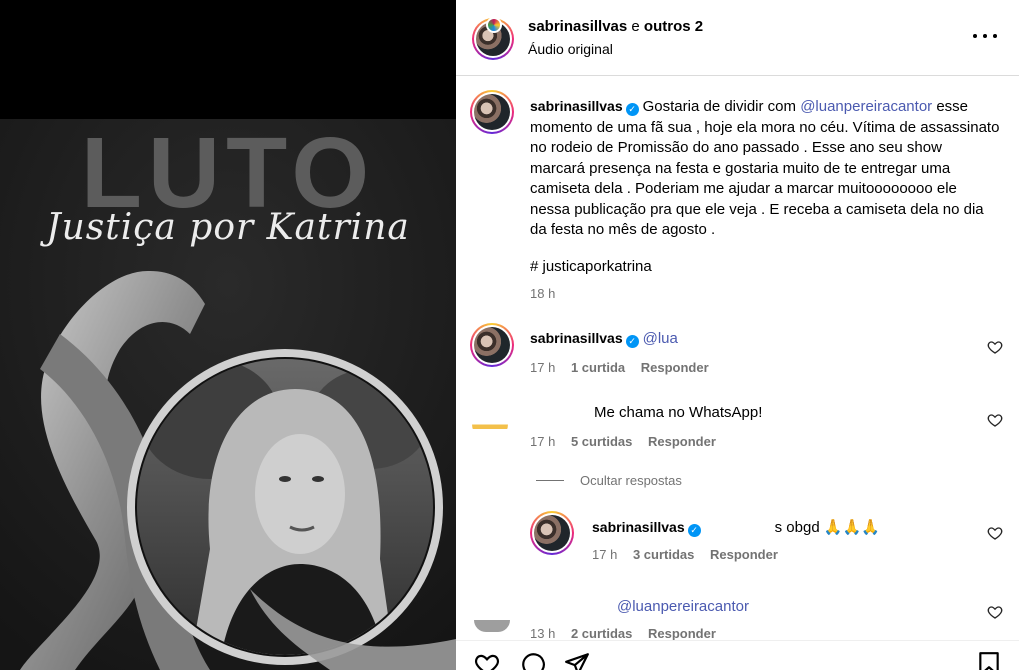  I want to click on original-audio-link: Áudio original, so click(570, 49).